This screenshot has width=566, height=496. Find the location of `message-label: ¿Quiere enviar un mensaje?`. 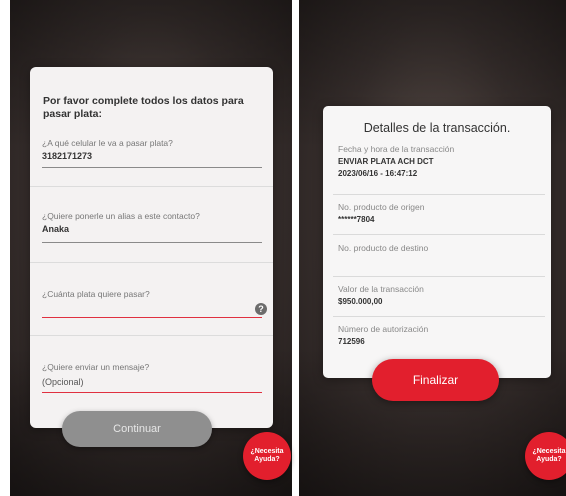

message-label: ¿Quiere enviar un mensaje? is located at coordinates (96, 367).